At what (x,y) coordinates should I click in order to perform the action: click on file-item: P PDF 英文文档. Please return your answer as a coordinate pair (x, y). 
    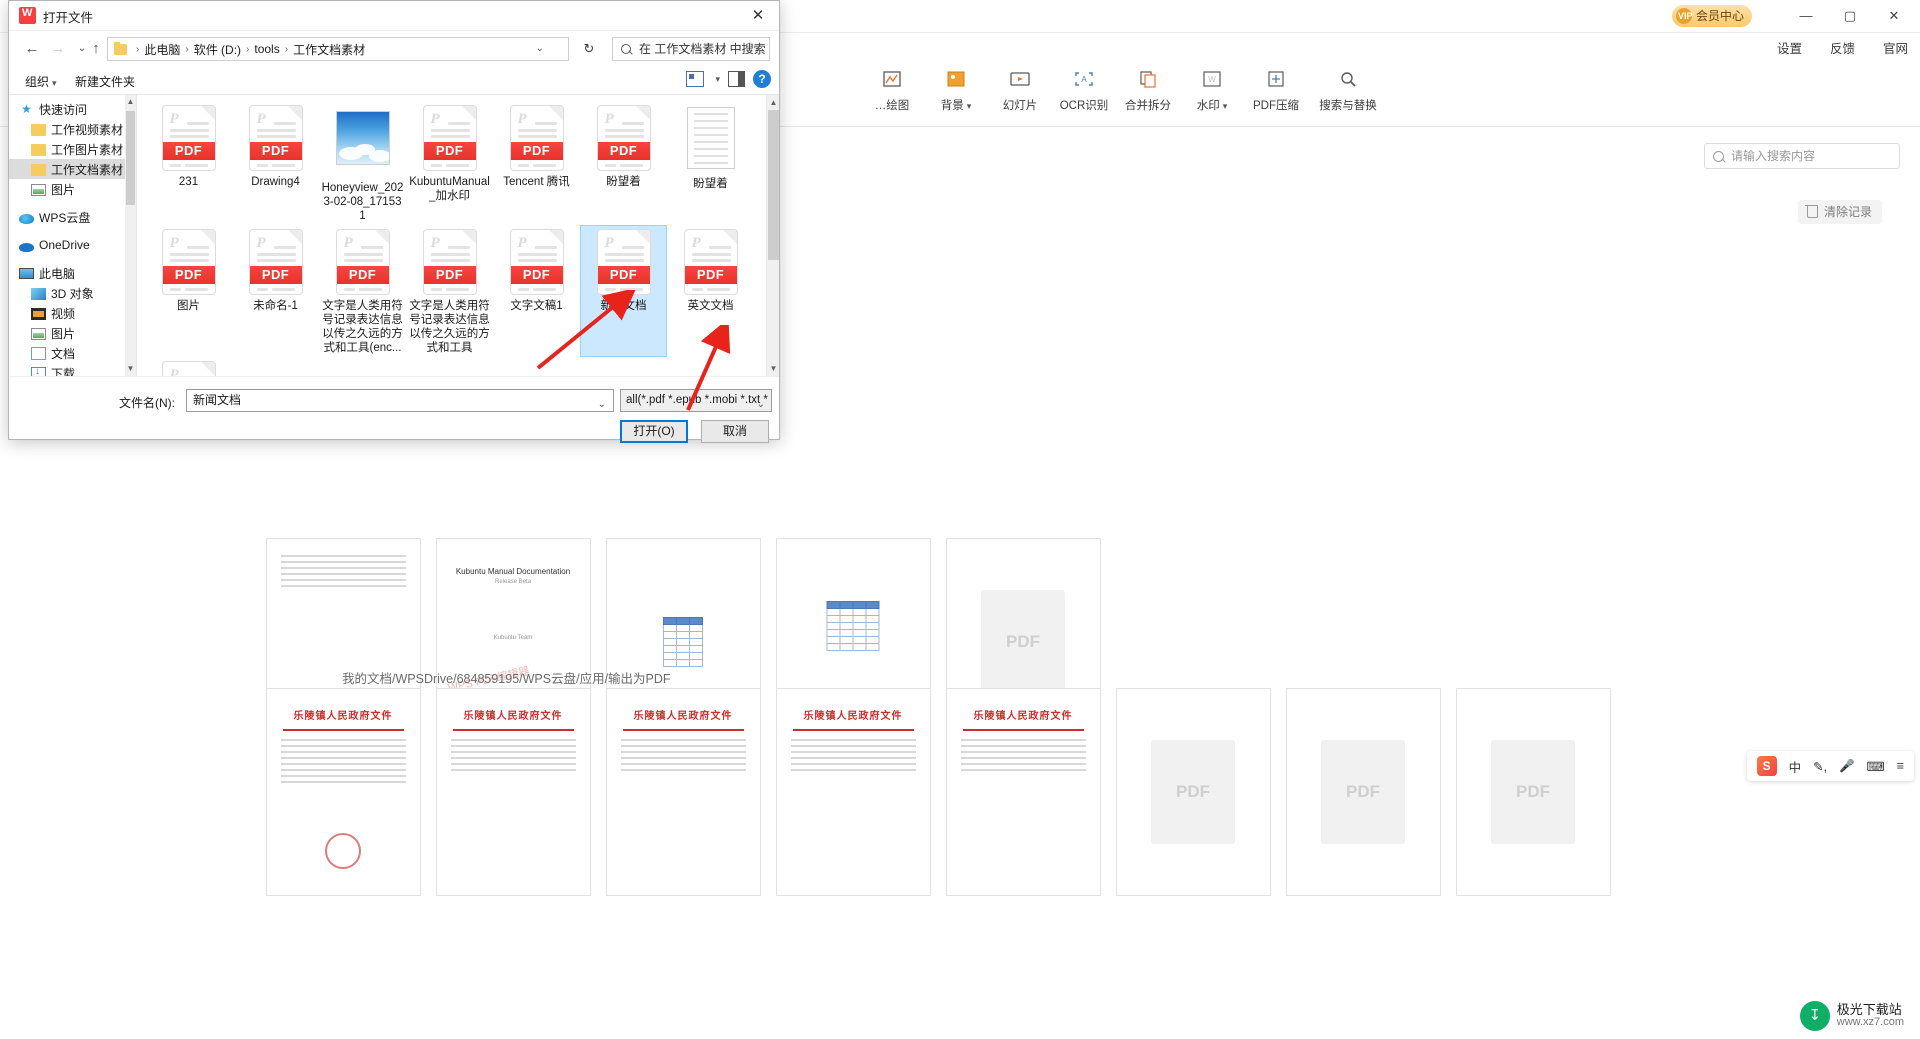
    Looking at the image, I should click on (710, 291).